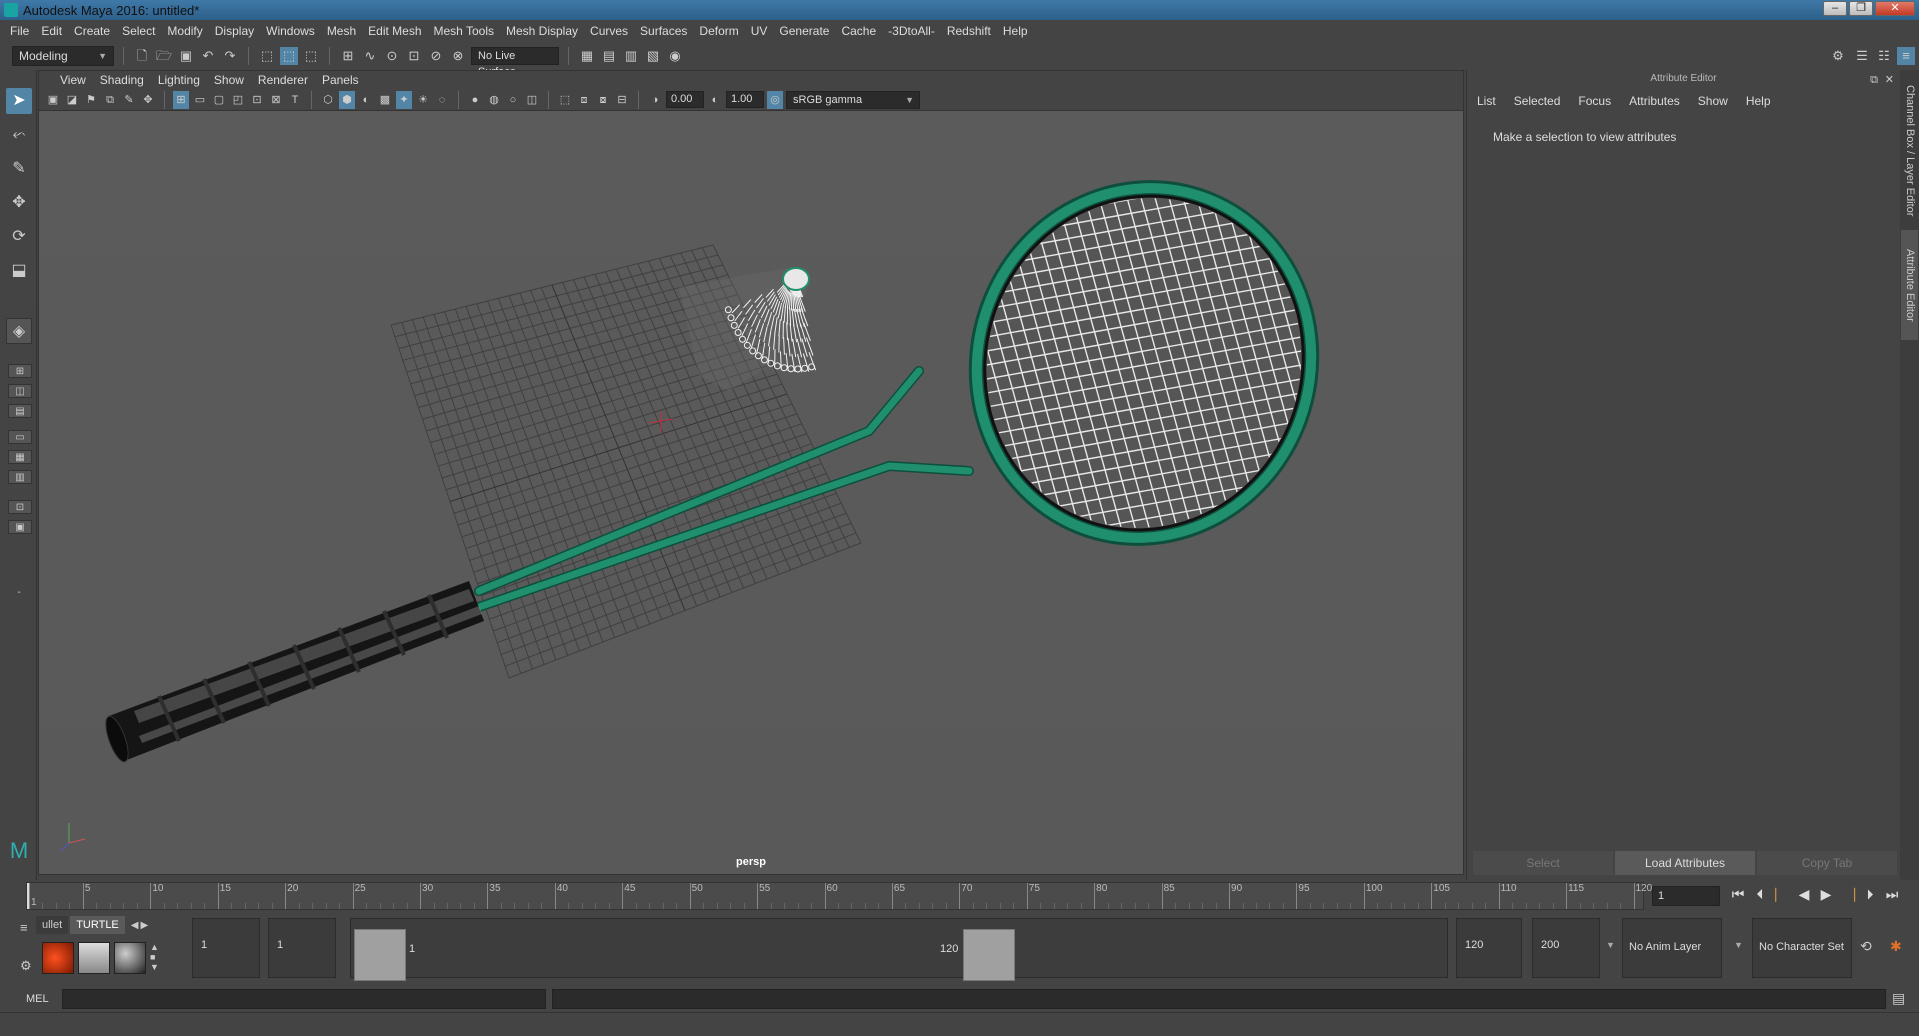  I want to click on image-plane-icon: ⧉, so click(110, 100).